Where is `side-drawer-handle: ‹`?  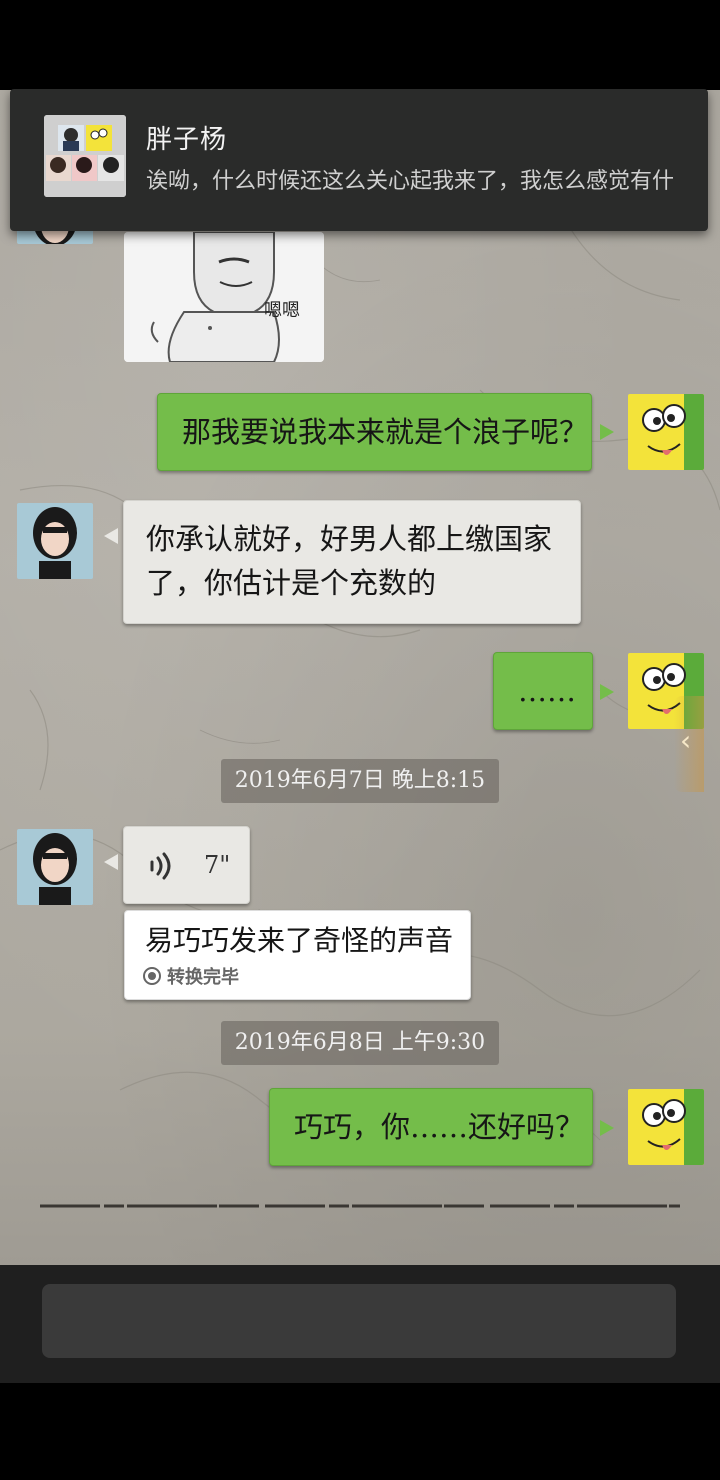 side-drawer-handle: ‹ is located at coordinates (689, 744).